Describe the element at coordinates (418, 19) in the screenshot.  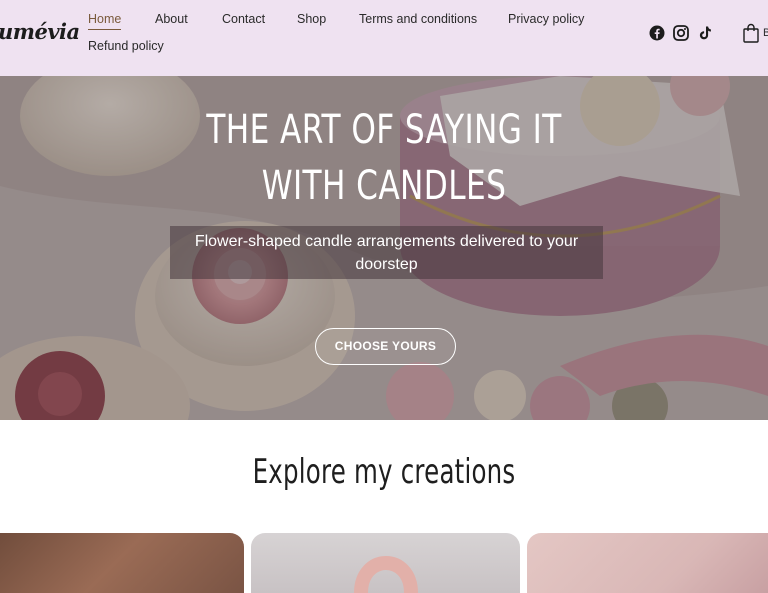
I see `nav-terms: Terms and conditions` at that location.